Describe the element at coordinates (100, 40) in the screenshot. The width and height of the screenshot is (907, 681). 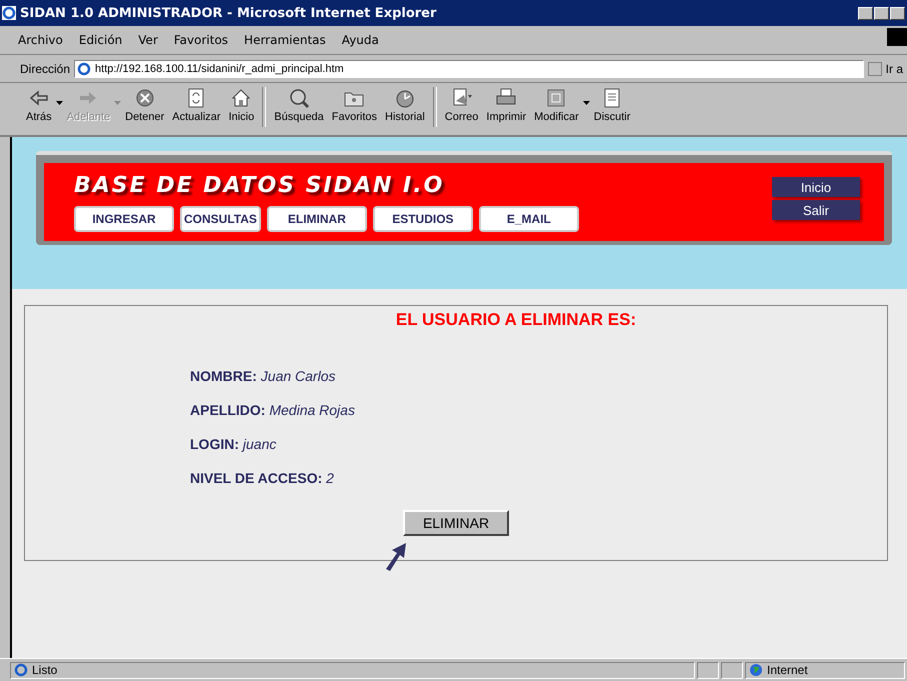
I see `menu-item: Edición` at that location.